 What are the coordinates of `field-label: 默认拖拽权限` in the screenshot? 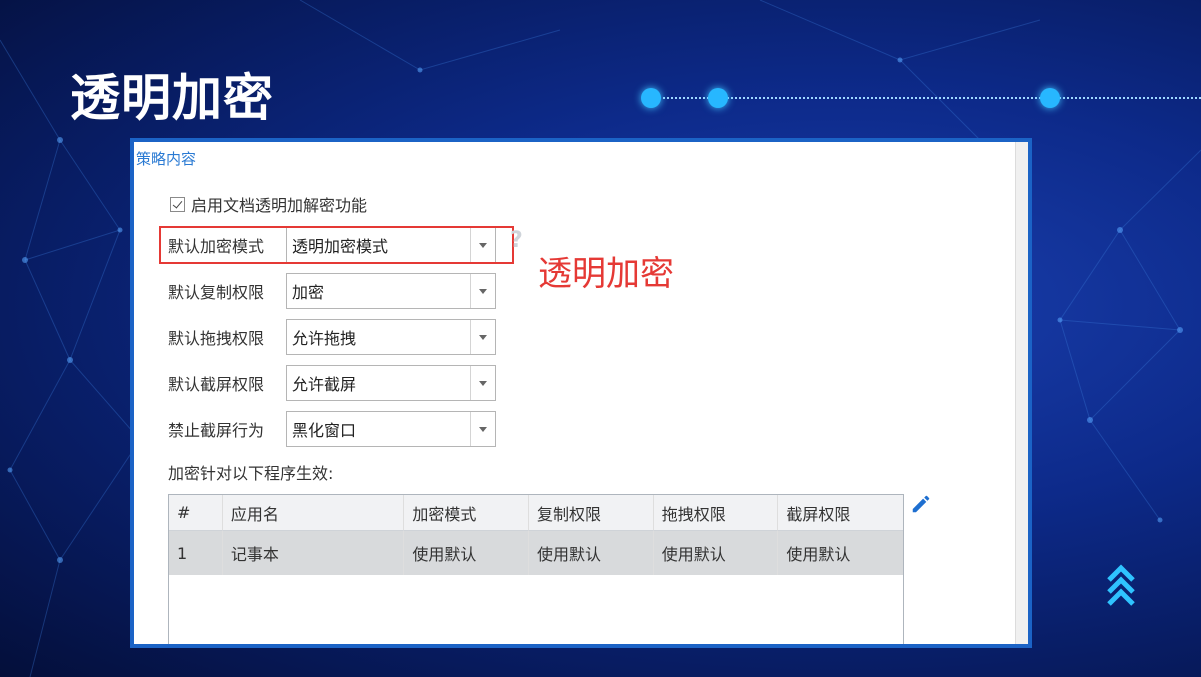 It's located at (216, 338).